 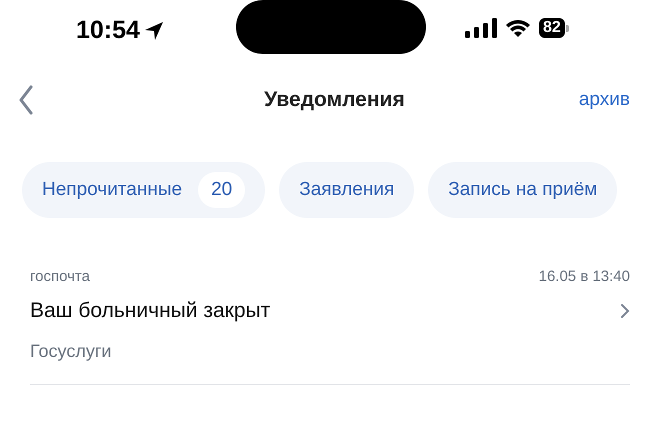 What do you see at coordinates (144, 190) in the screenshot?
I see `filter-chip: Непрочитанные 20` at bounding box center [144, 190].